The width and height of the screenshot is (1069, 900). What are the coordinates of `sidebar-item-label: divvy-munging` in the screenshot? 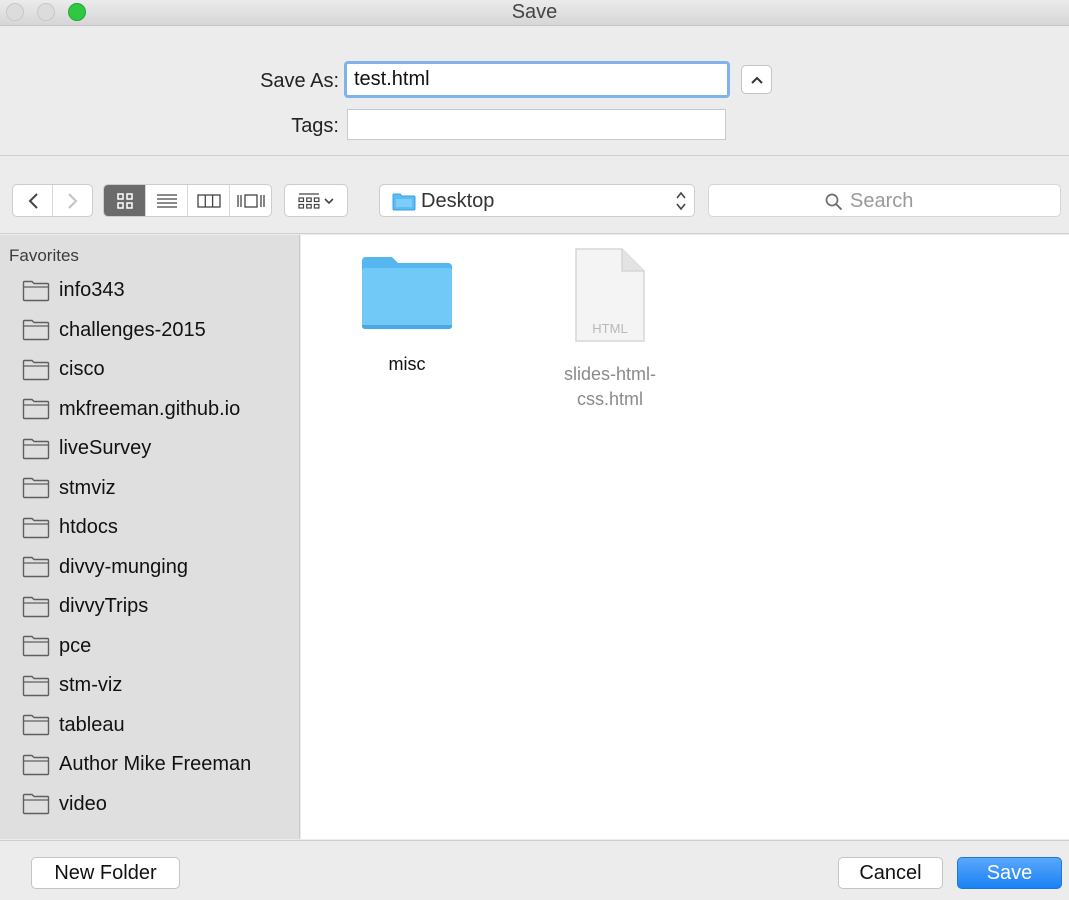 It's located at (123, 566).